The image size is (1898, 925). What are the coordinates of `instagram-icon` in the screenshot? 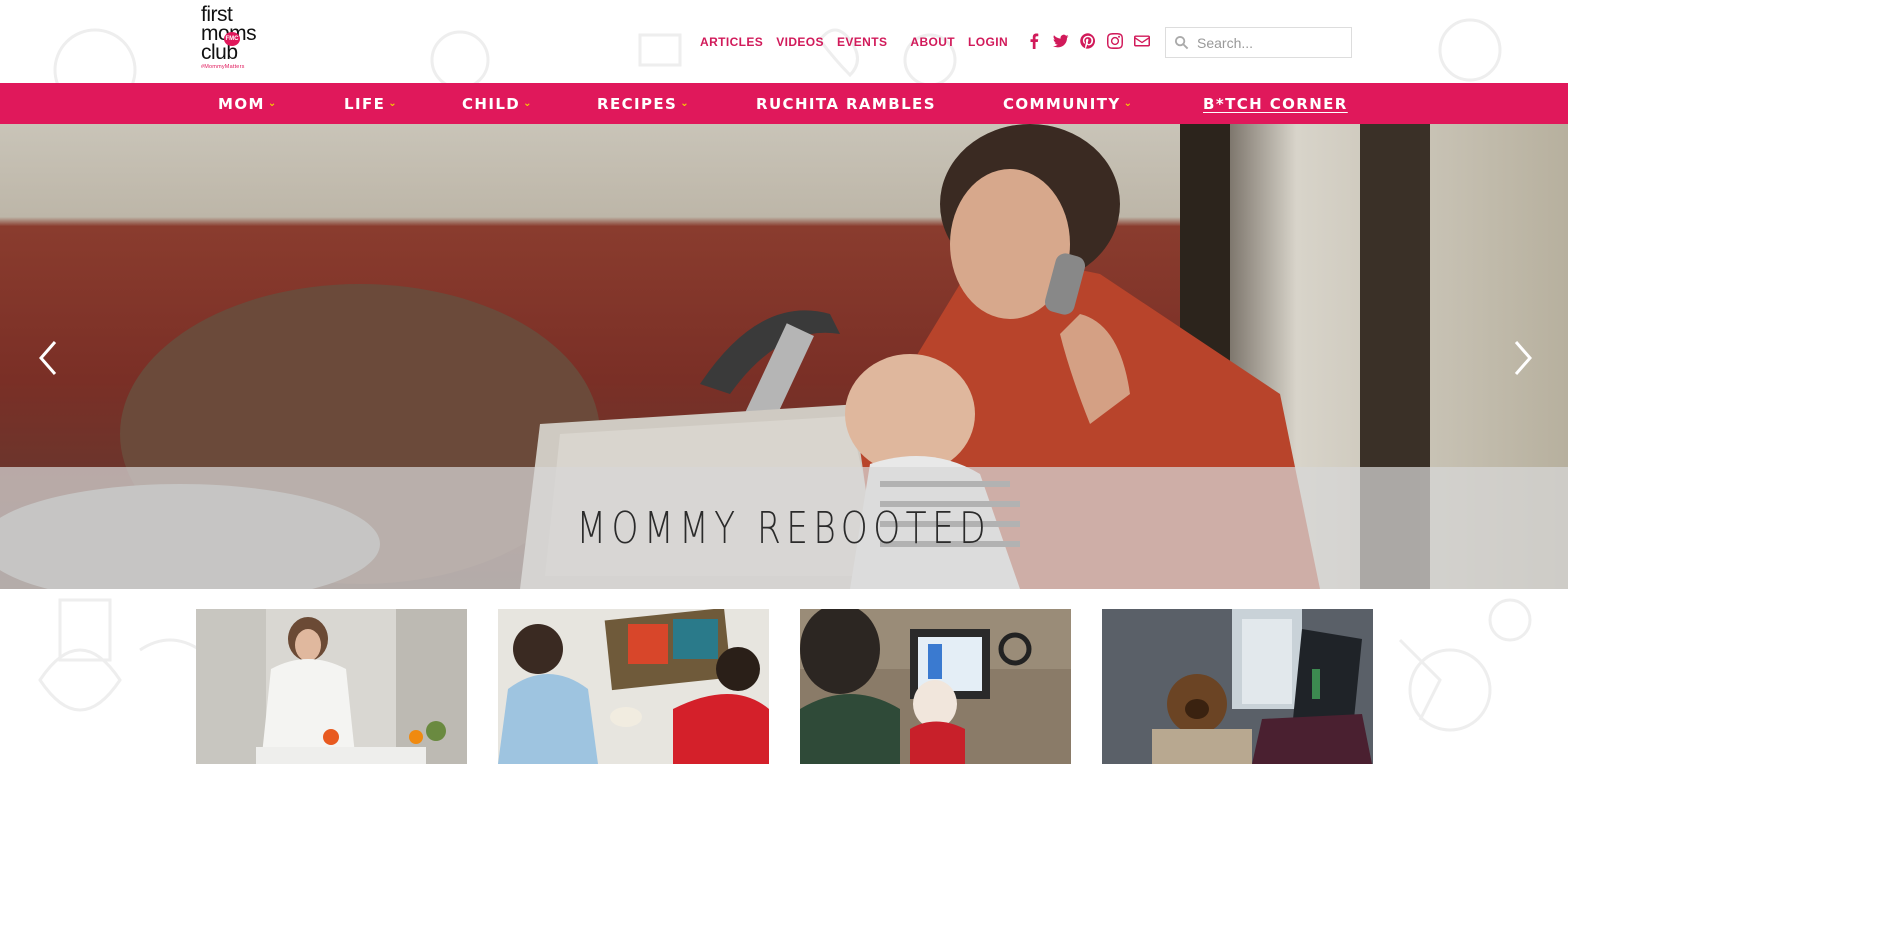 It's located at (1115, 41).